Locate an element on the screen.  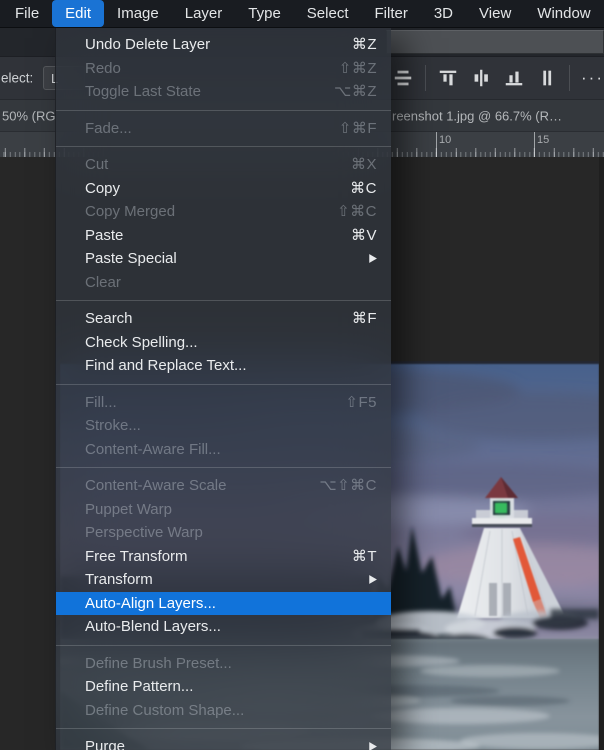
menu-item-label: Cut is located at coordinates (97, 164).